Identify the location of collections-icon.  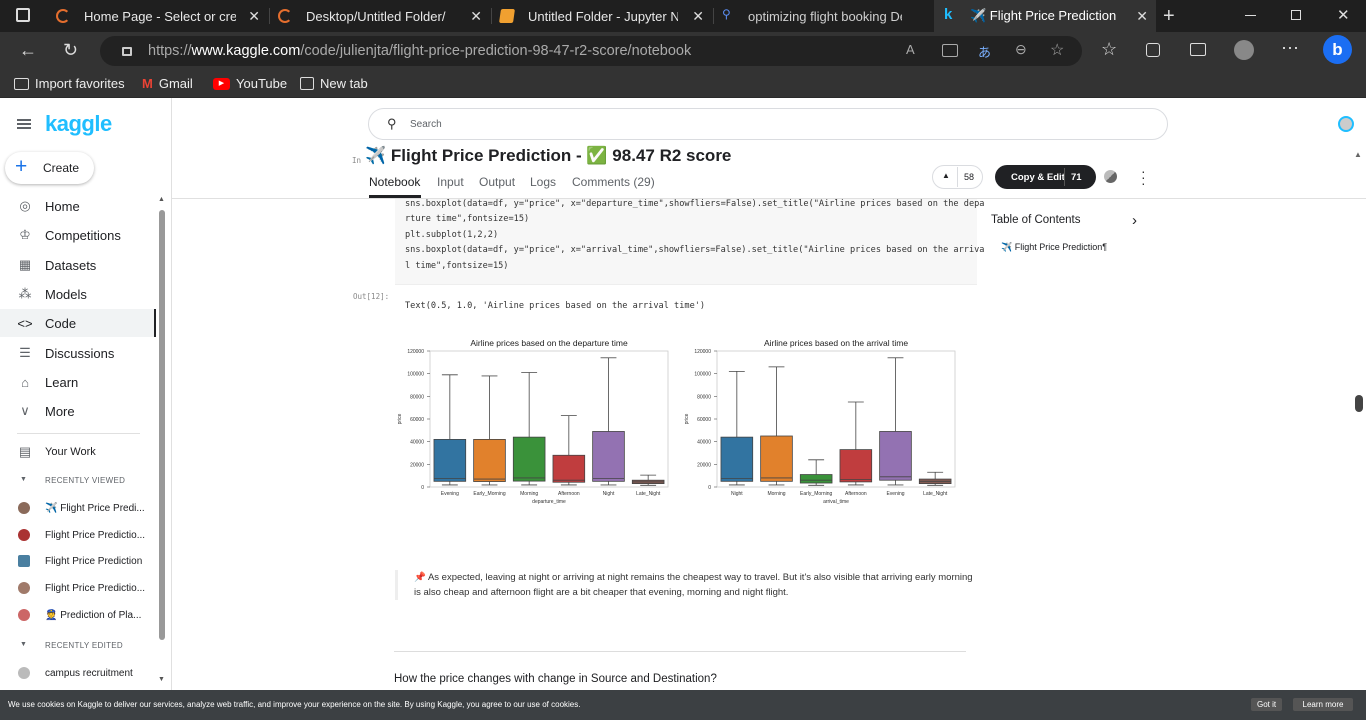
(1153, 50).